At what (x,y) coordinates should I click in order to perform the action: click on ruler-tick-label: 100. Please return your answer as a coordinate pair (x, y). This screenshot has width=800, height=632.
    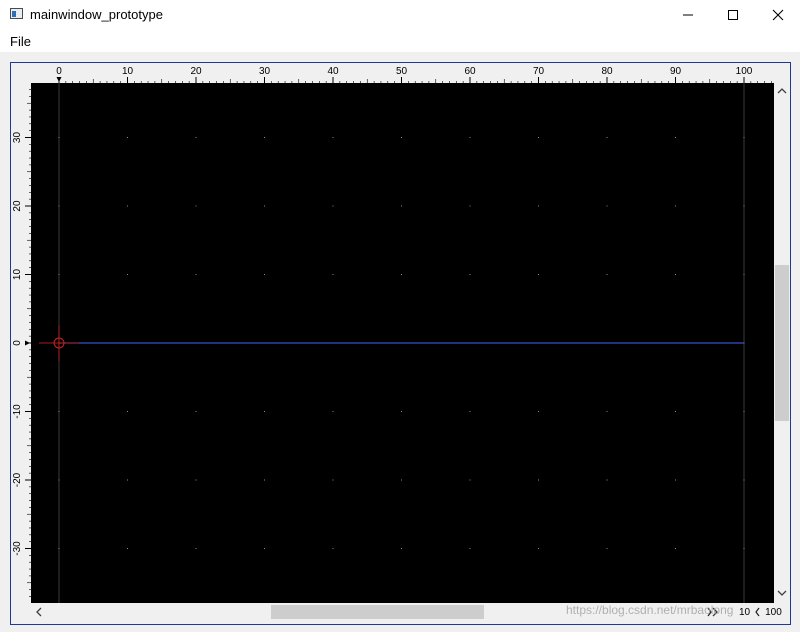
    Looking at the image, I should click on (744, 71).